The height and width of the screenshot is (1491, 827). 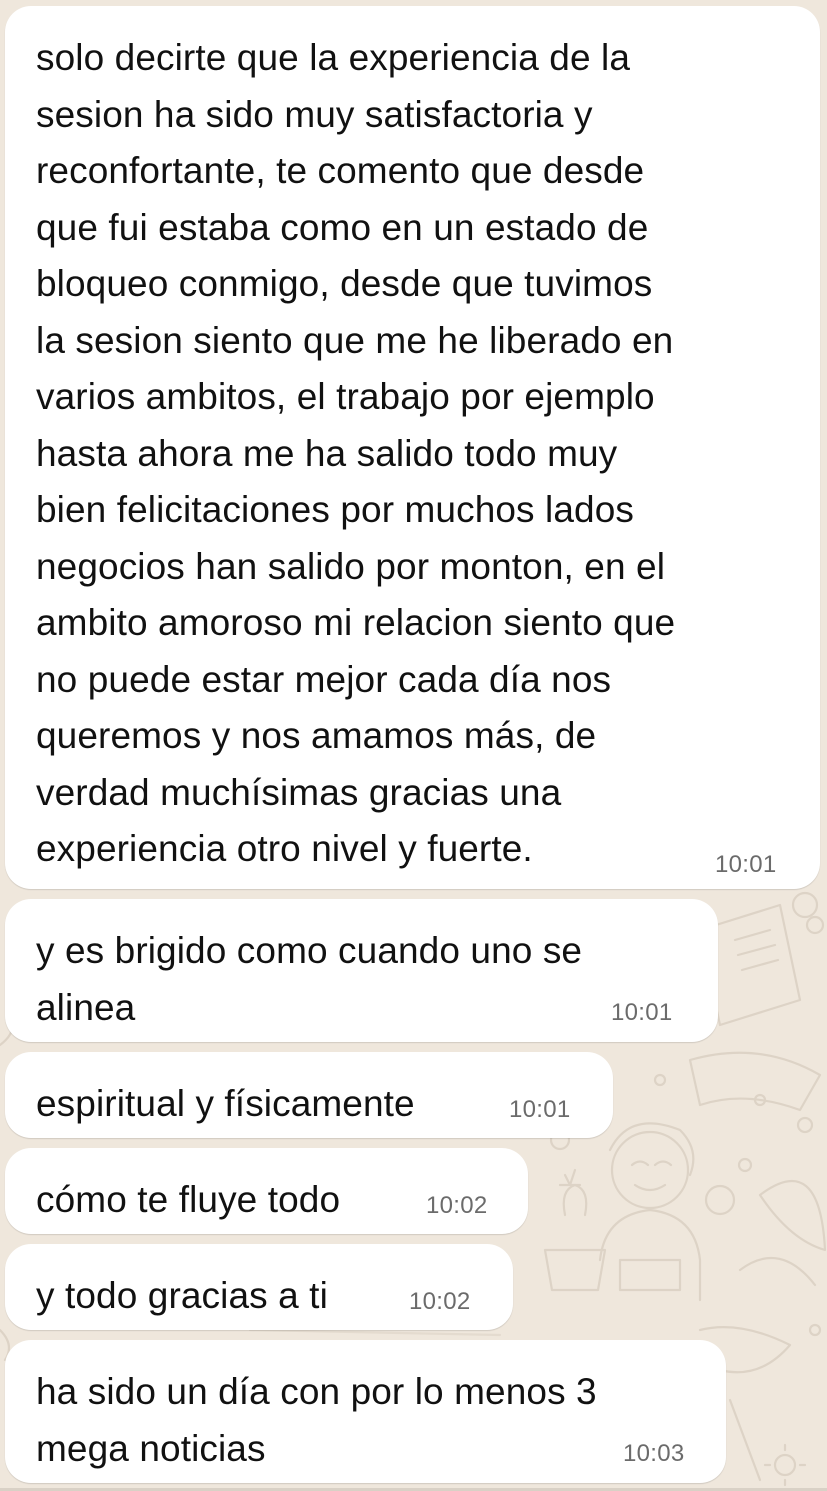 What do you see at coordinates (225, 1103) in the screenshot?
I see `message-text: espiritual y físicamente` at bounding box center [225, 1103].